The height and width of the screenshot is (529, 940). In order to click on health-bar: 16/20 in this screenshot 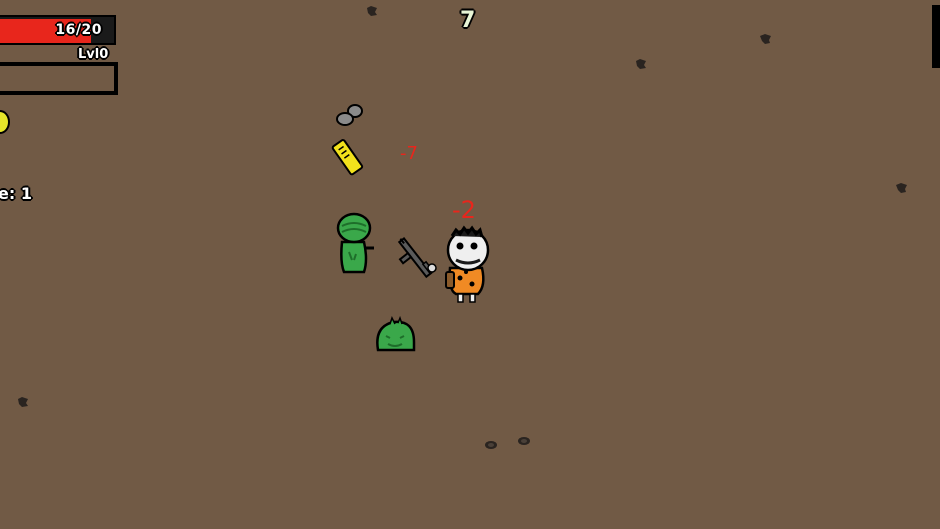, I will do `click(58, 30)`.